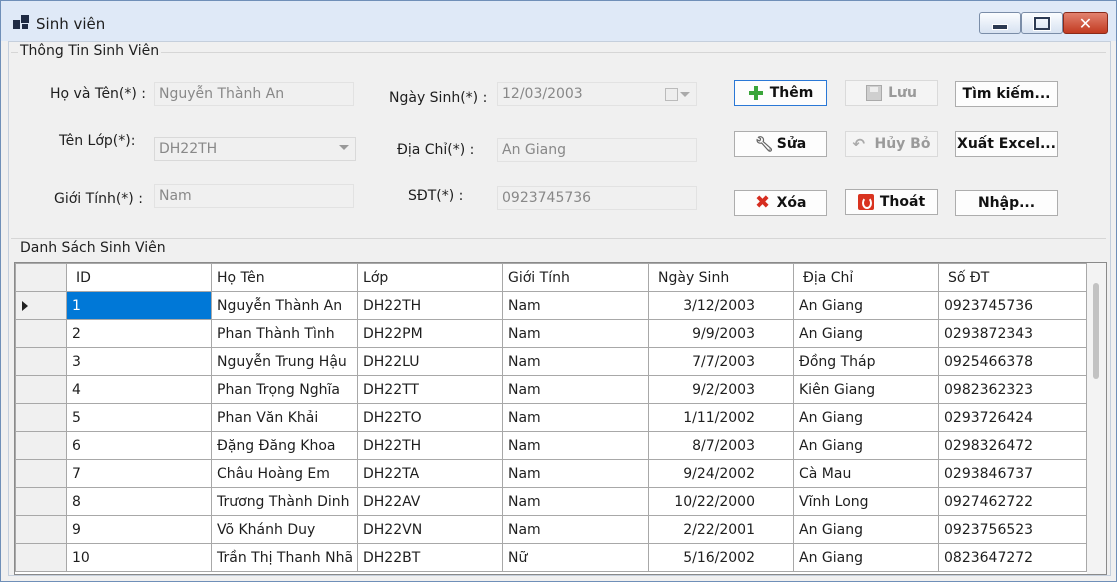 This screenshot has width=1117, height=582. Describe the element at coordinates (139, 333) in the screenshot. I see `cell-id: 2` at that location.